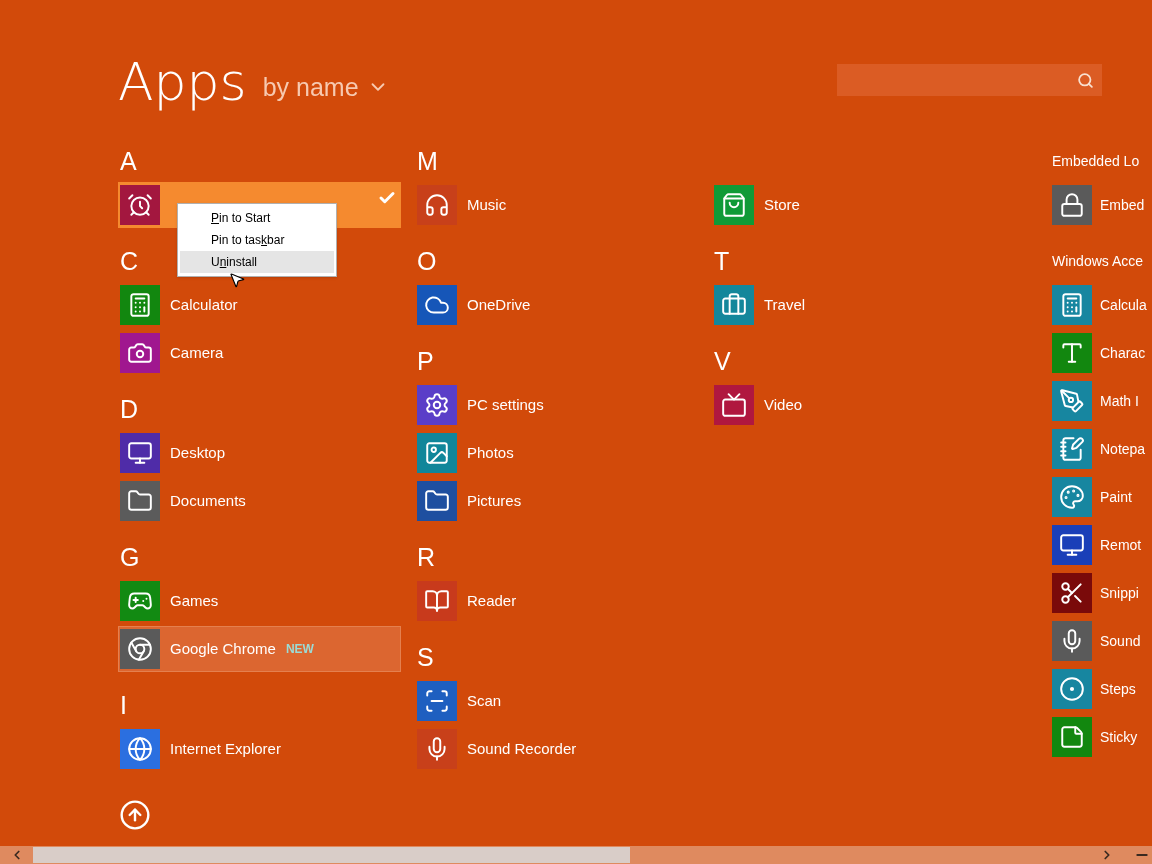 The width and height of the screenshot is (1152, 864). I want to click on app-name: Store, so click(782, 204).